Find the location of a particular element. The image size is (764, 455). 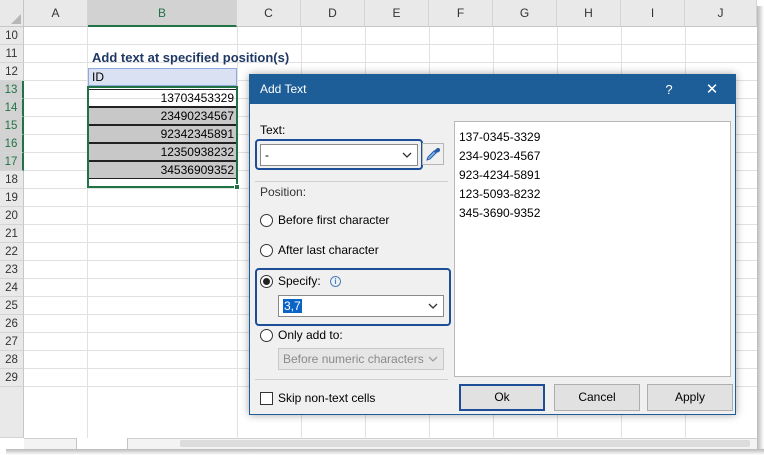

radio-specify-label: Specify: is located at coordinates (299, 281).